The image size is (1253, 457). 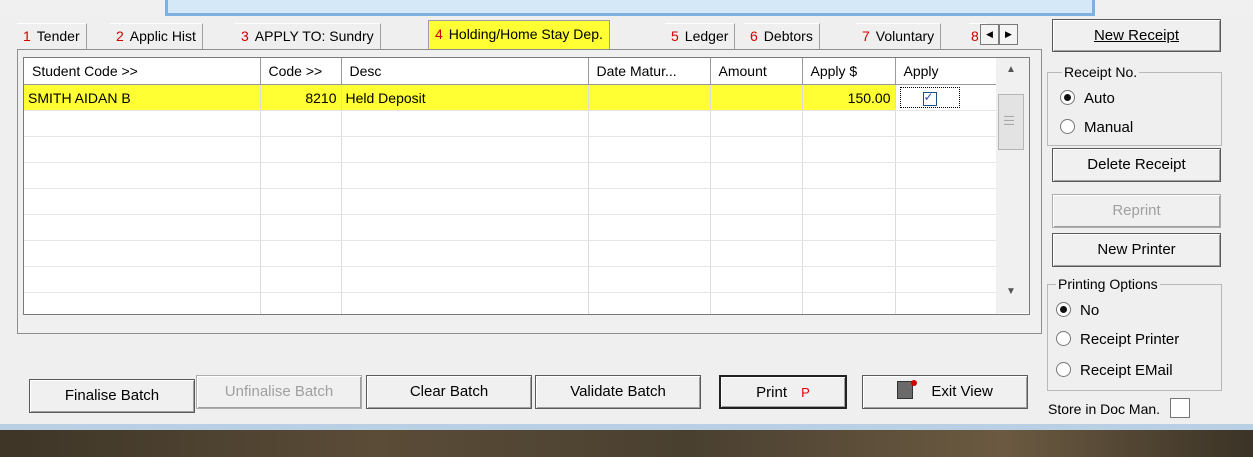 I want to click on table-row: SMITH AIDAN B 8210 Held Deposit 150.00 ✓, so click(x=510, y=97).